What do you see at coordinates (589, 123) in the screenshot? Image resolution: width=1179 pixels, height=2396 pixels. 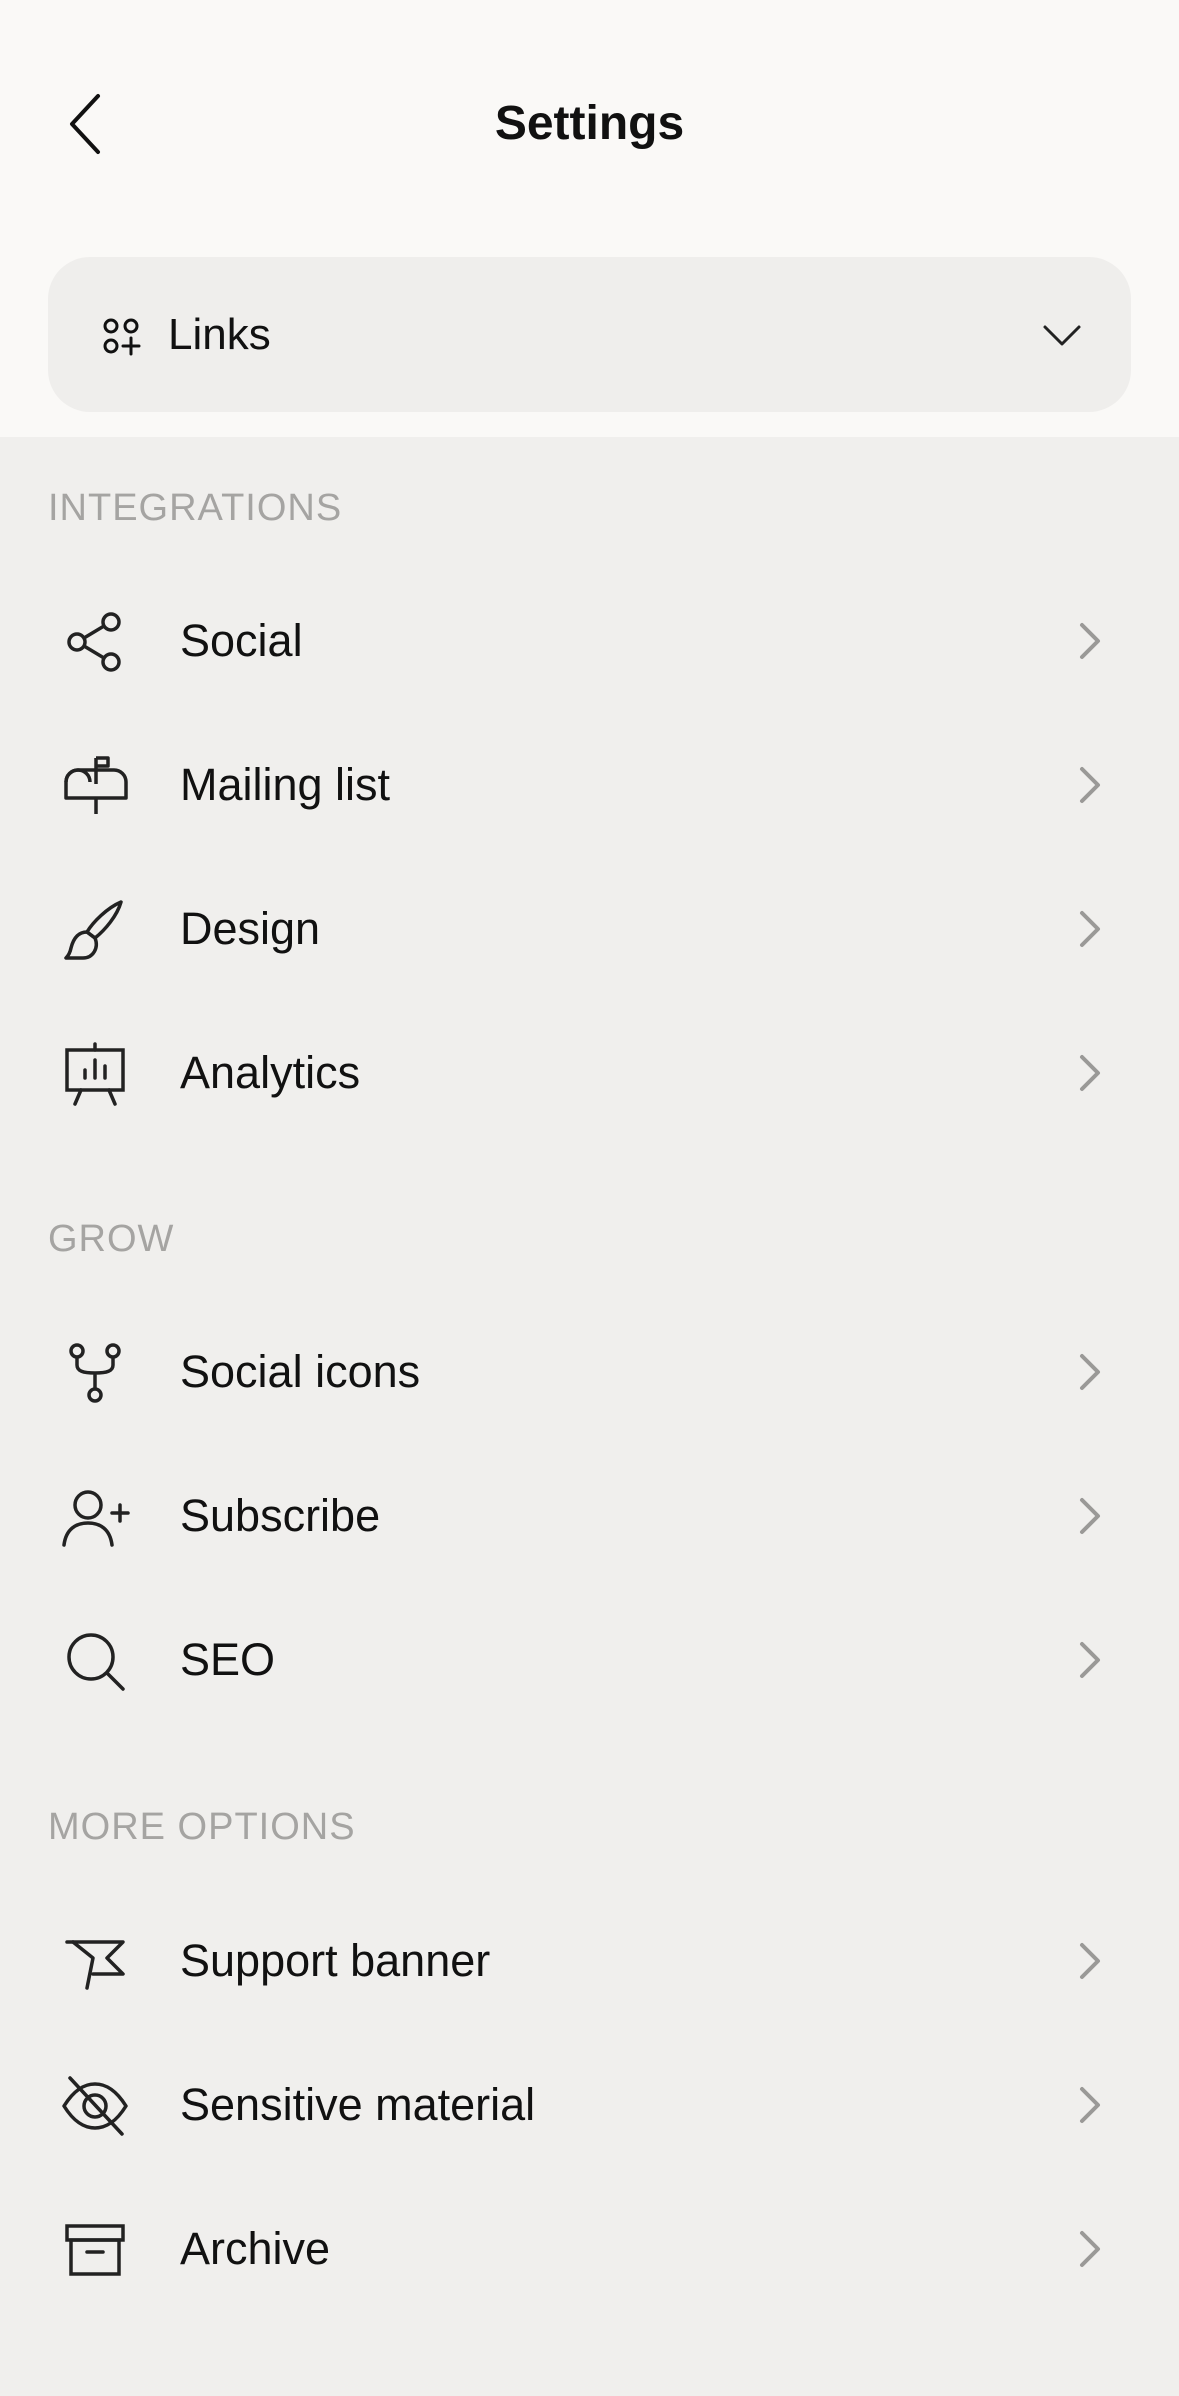 I see `page-title: Settings` at bounding box center [589, 123].